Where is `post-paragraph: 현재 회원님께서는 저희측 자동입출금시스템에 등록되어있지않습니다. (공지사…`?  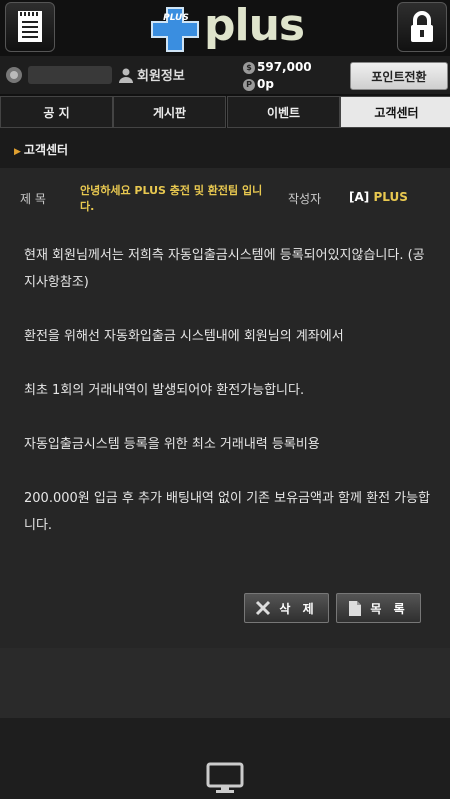 post-paragraph: 현재 회원님께서는 저희측 자동입출금시스템에 등록되어있지않습니다. (공지사… is located at coordinates (224, 269).